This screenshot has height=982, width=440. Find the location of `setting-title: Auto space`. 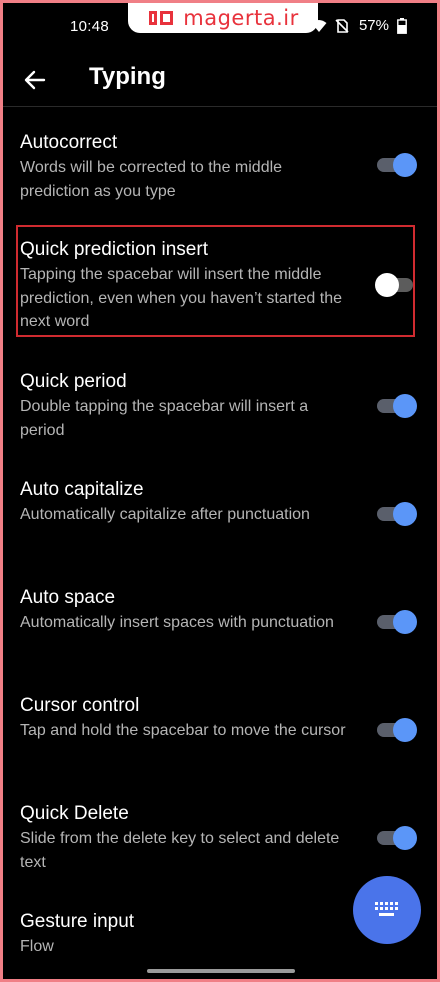

setting-title: Auto space is located at coordinates (68, 597).